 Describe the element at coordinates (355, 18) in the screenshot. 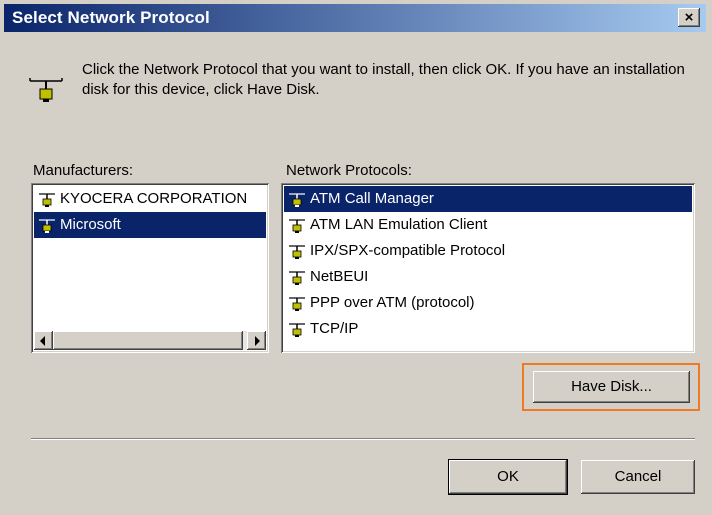

I see `title-bar: Select Network Protocol ×` at that location.